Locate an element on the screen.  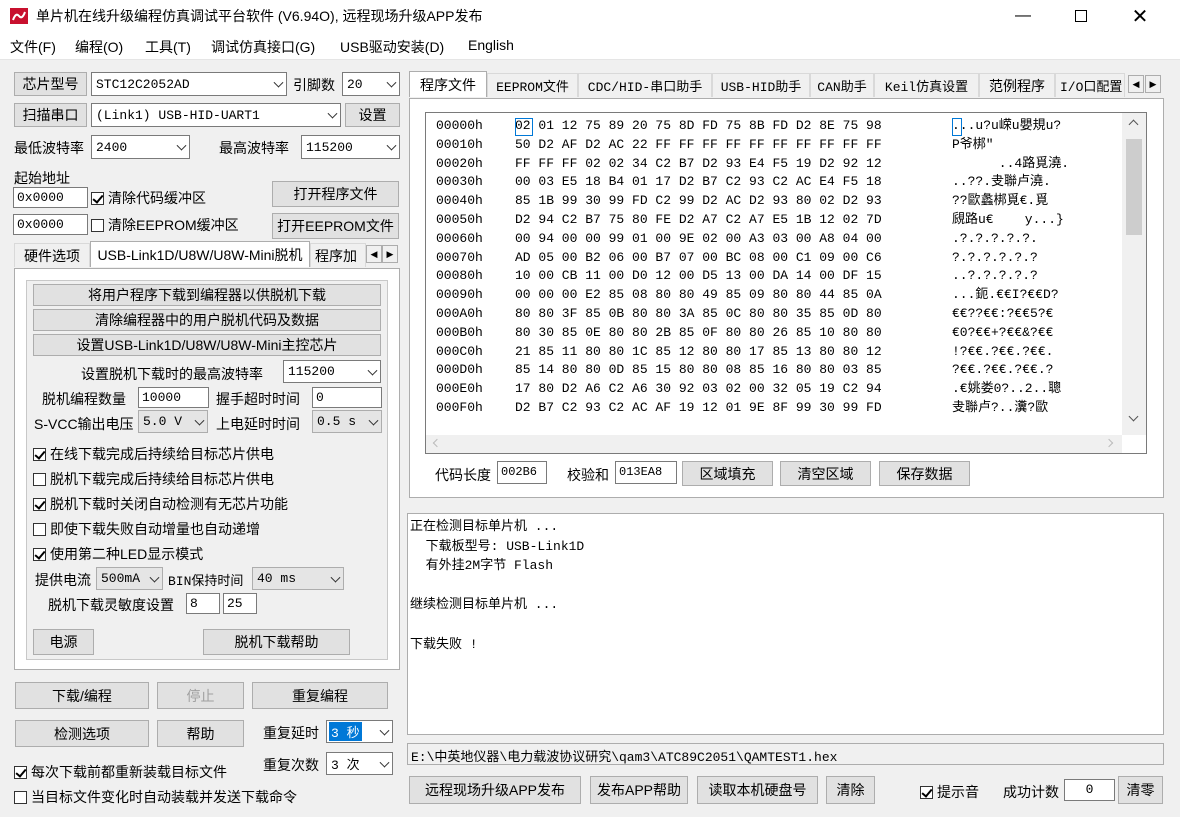
vertical-scrollbar is located at coordinates (1134, 274).